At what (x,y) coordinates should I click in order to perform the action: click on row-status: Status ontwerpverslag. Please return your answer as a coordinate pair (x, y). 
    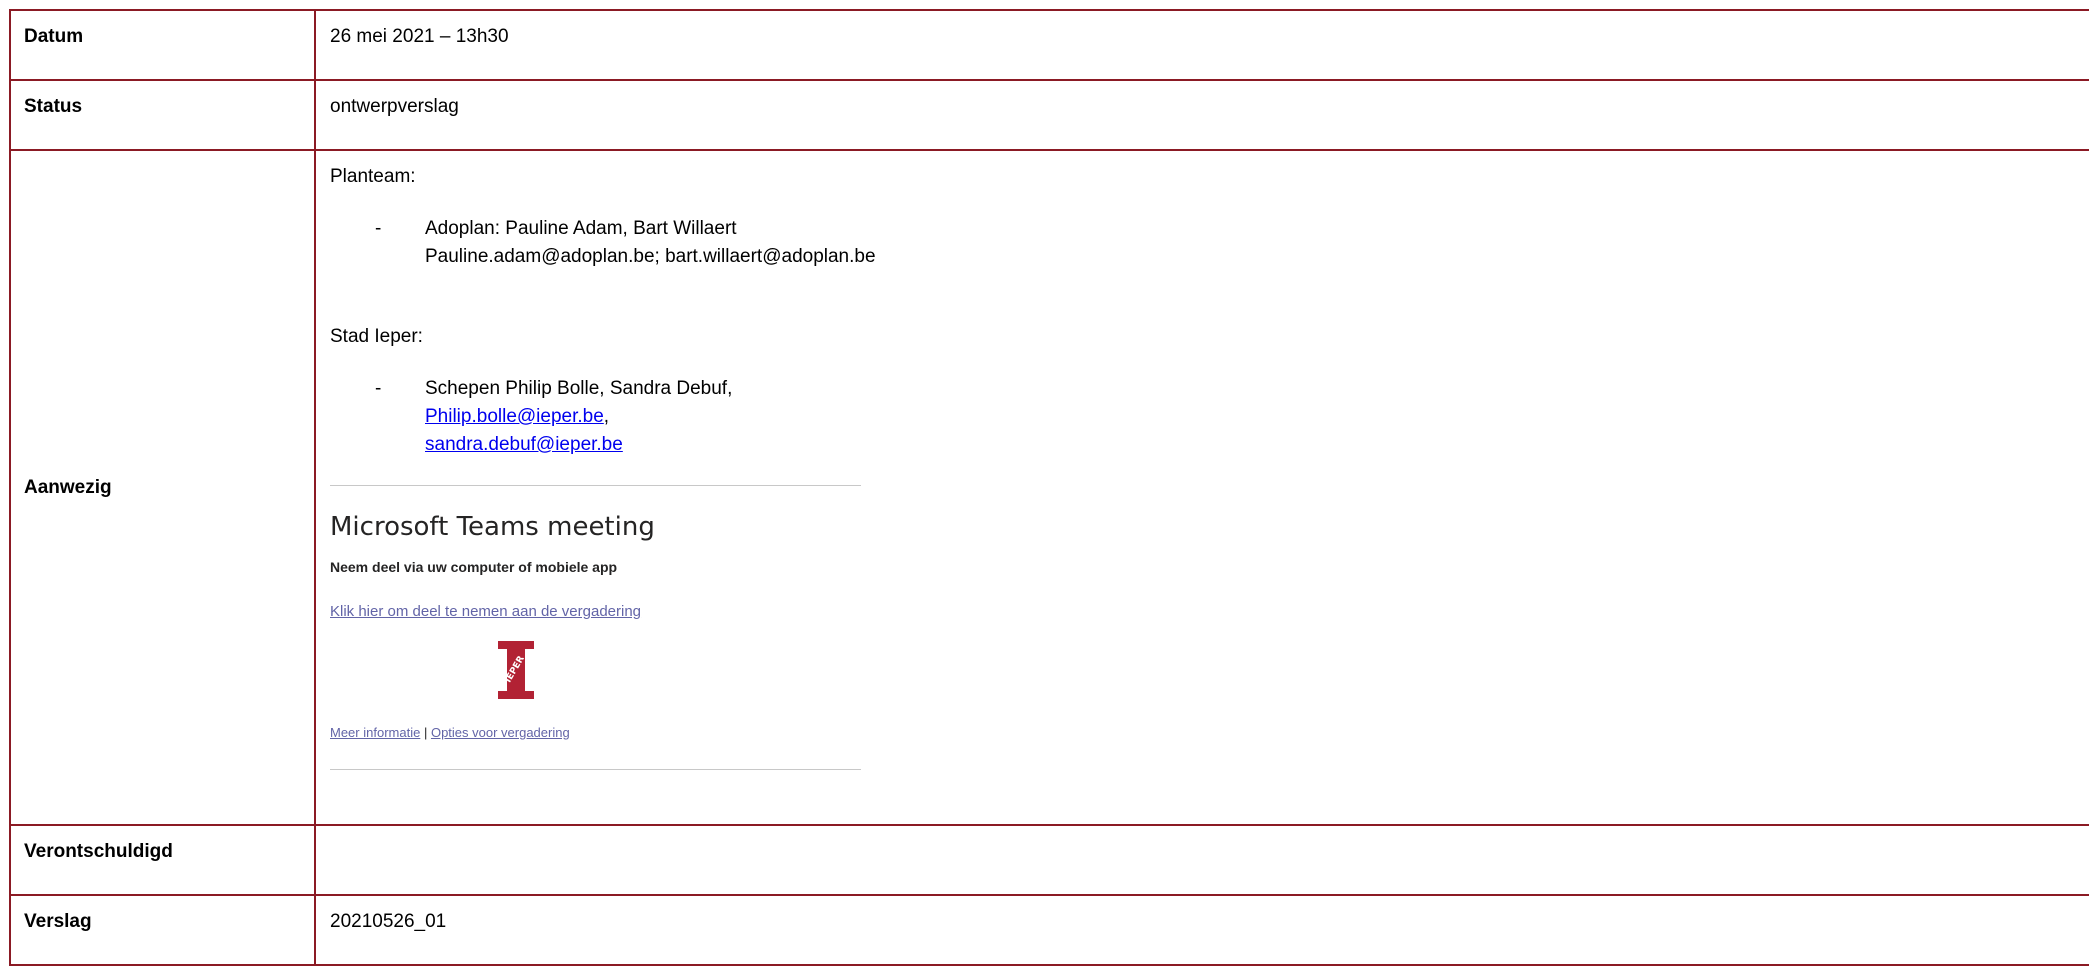
    Looking at the image, I should click on (1049, 115).